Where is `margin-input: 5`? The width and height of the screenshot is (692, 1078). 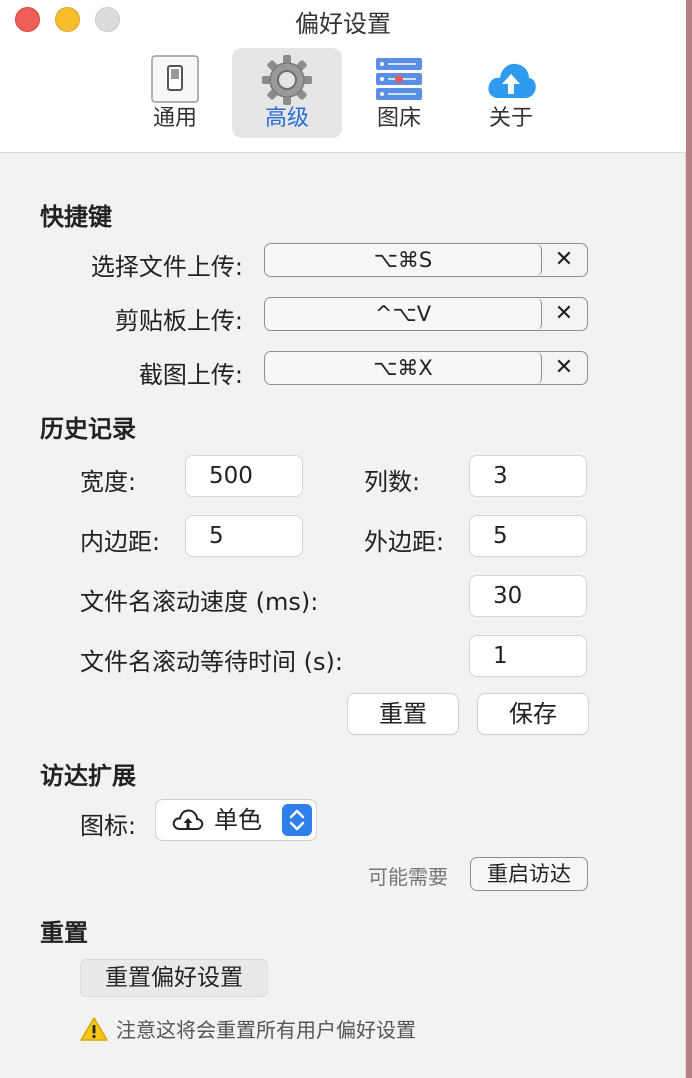
margin-input: 5 is located at coordinates (528, 536).